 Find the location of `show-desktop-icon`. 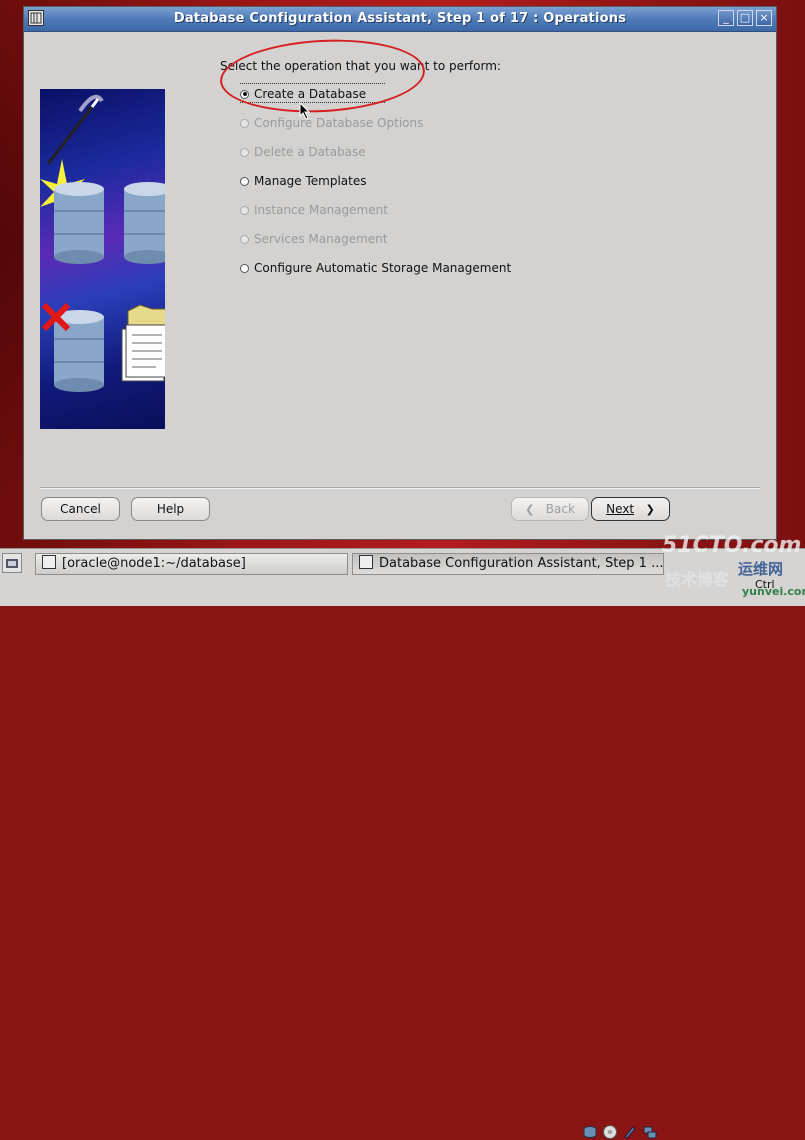

show-desktop-icon is located at coordinates (12, 563).